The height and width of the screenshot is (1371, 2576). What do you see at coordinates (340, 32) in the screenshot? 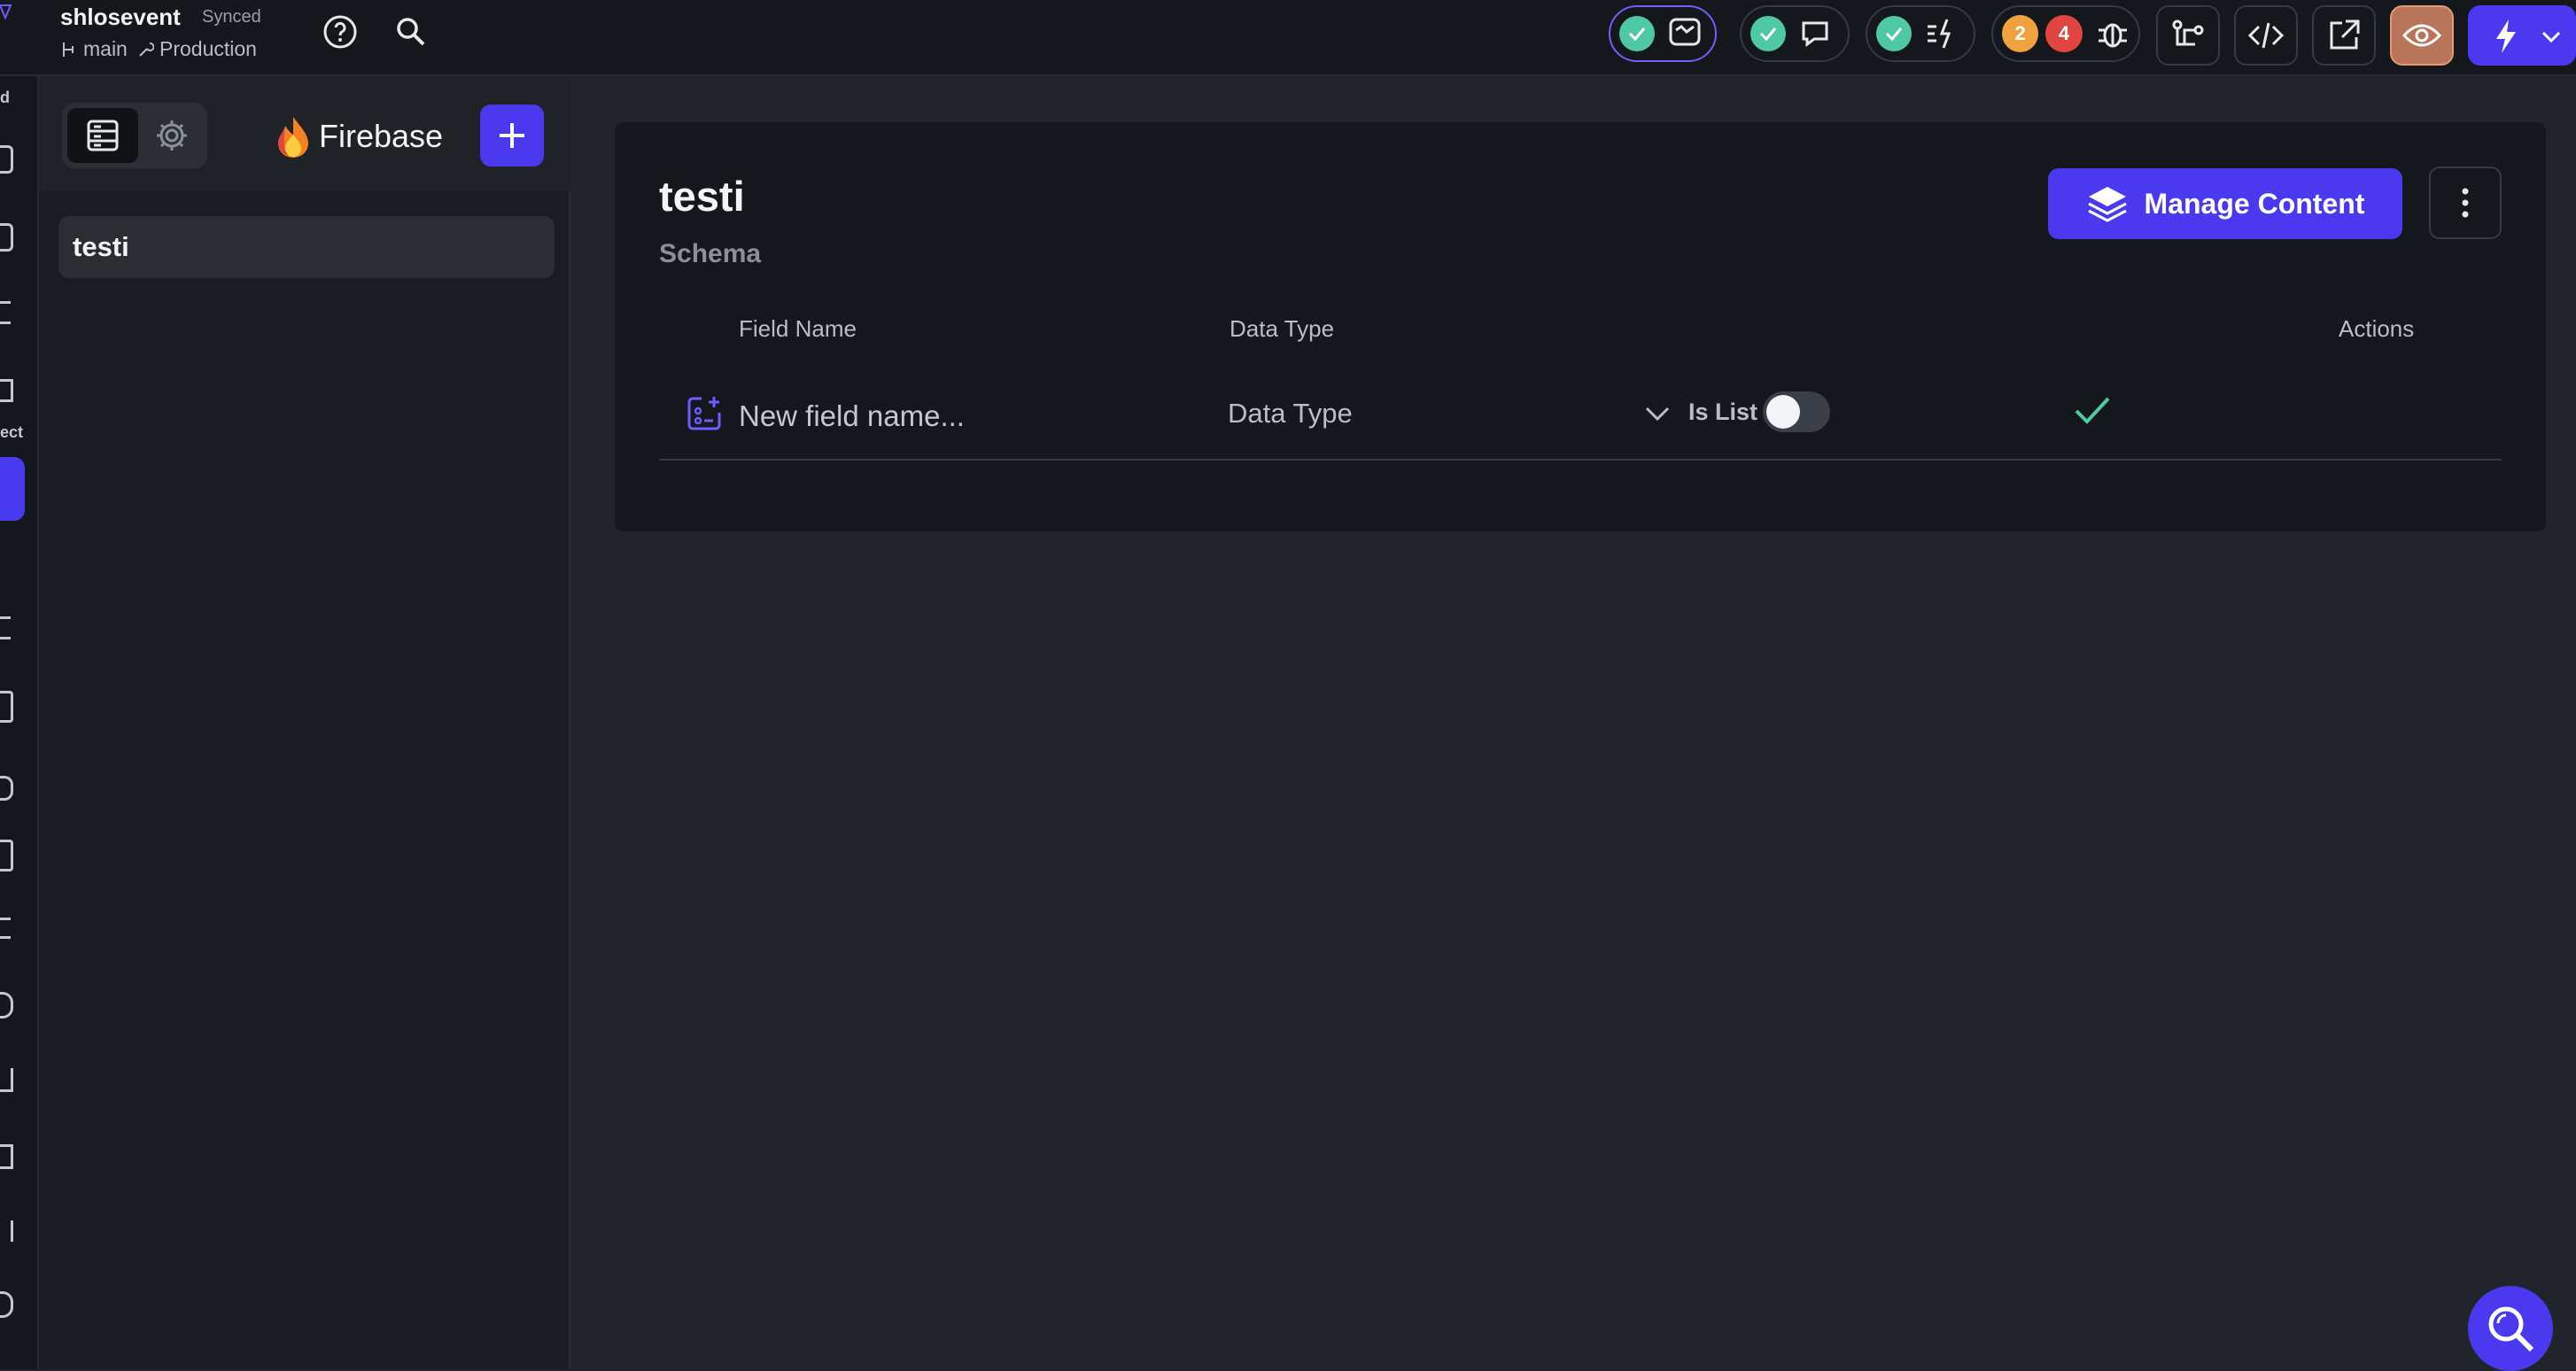
I see `help-icon` at bounding box center [340, 32].